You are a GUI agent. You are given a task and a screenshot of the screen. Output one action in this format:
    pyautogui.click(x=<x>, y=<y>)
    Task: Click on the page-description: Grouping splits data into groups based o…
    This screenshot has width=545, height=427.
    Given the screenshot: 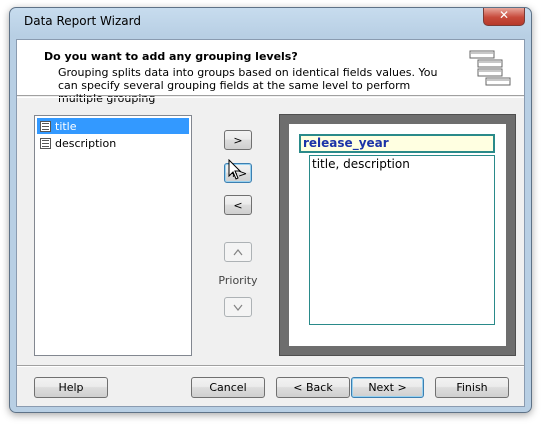 What is the action you would take?
    pyautogui.click(x=248, y=85)
    